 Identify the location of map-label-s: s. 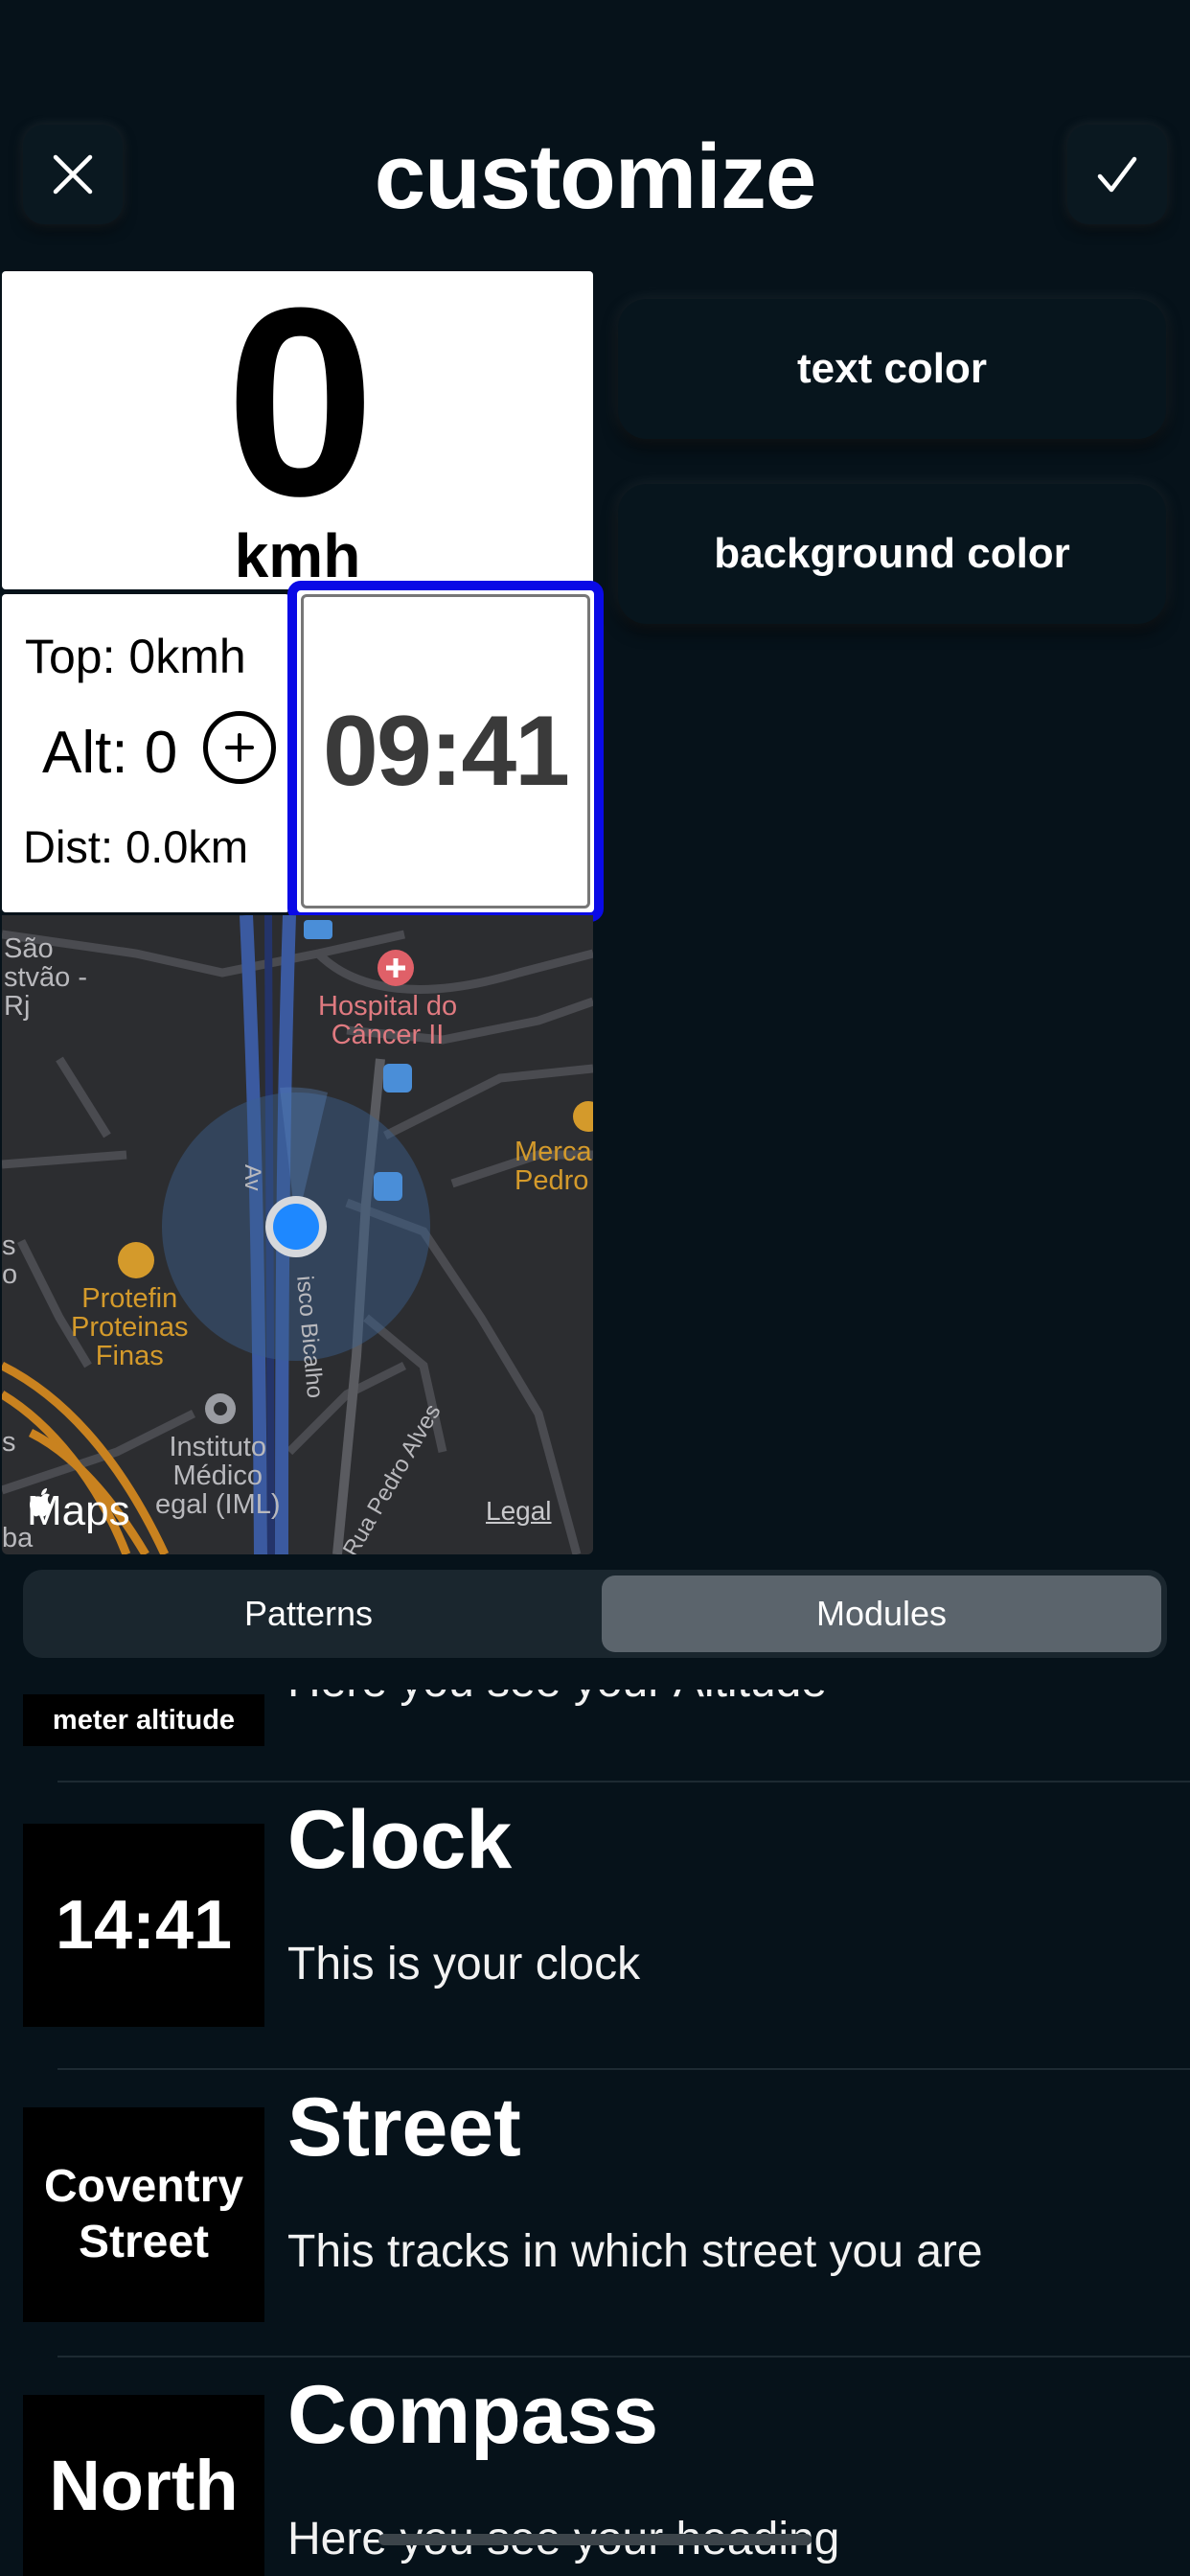
(9, 1442).